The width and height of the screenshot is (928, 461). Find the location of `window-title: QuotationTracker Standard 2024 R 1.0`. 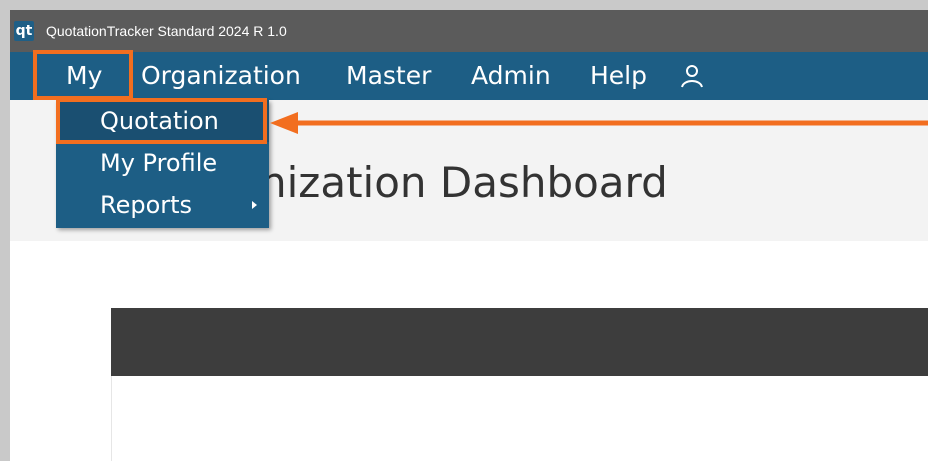

window-title: QuotationTracker Standard 2024 R 1.0 is located at coordinates (166, 31).